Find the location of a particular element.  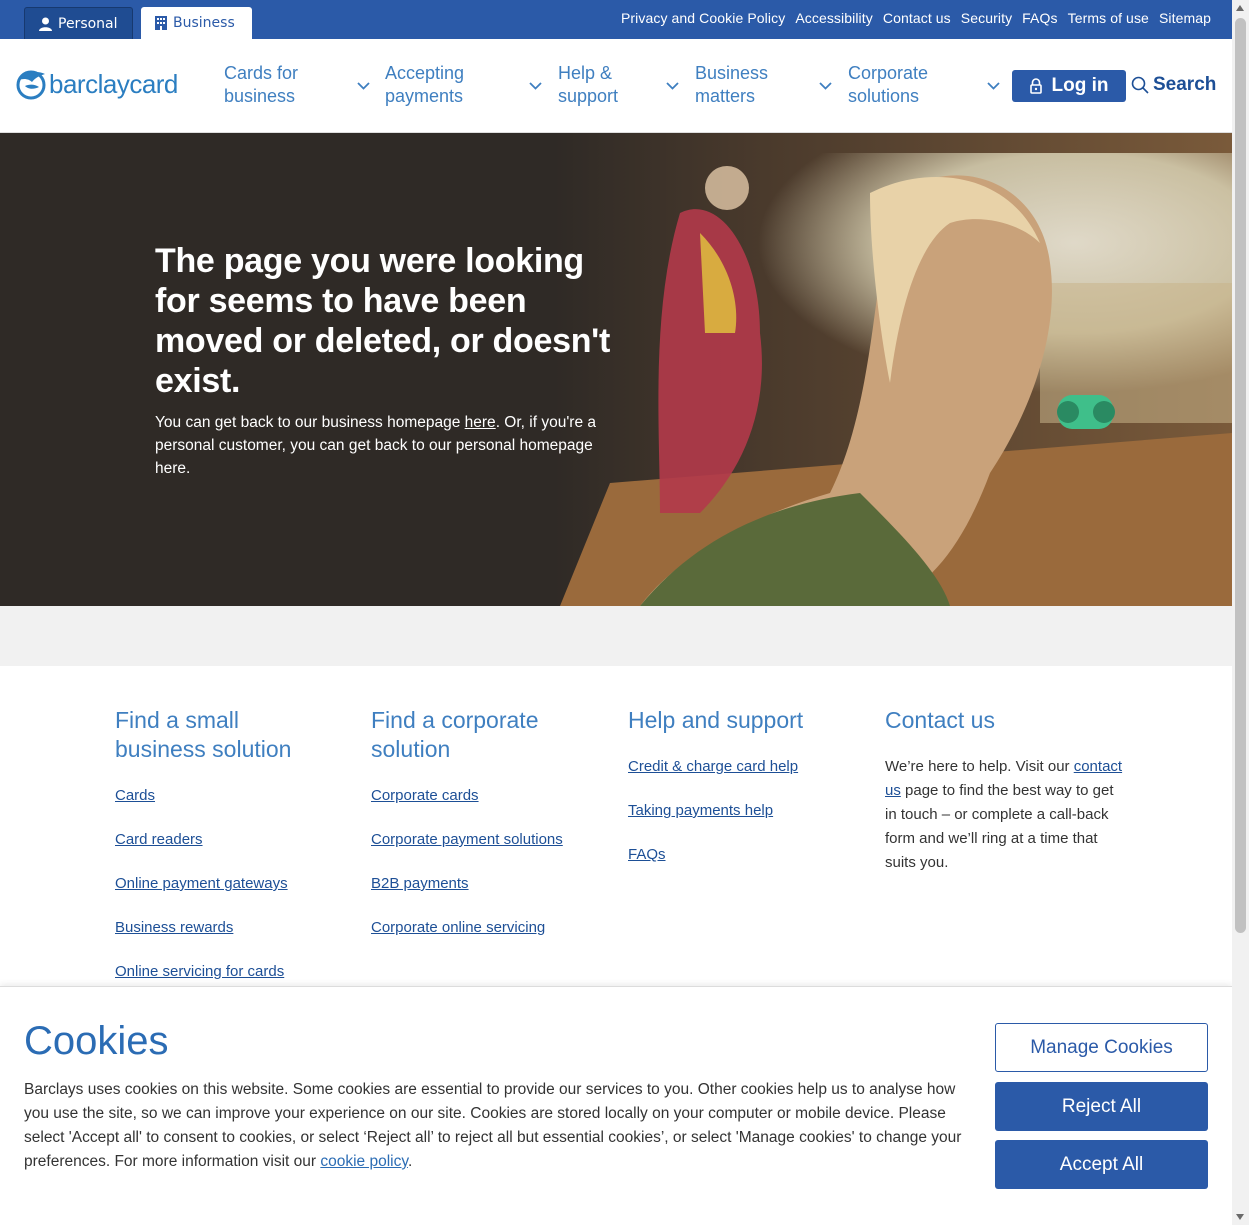

footer-link-card-readers: Card readers is located at coordinates (203, 850).